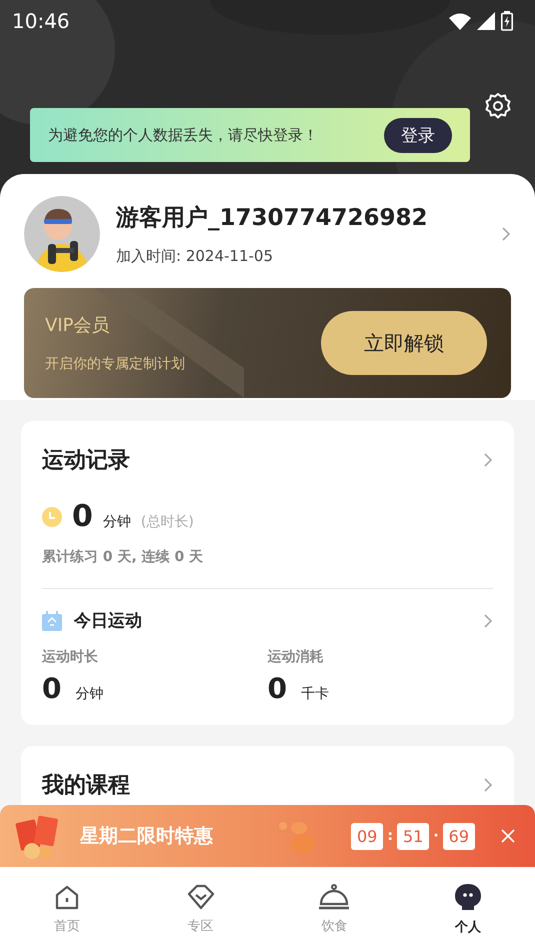 The width and height of the screenshot is (535, 951). What do you see at coordinates (498, 106) in the screenshot?
I see `settings-icon` at bounding box center [498, 106].